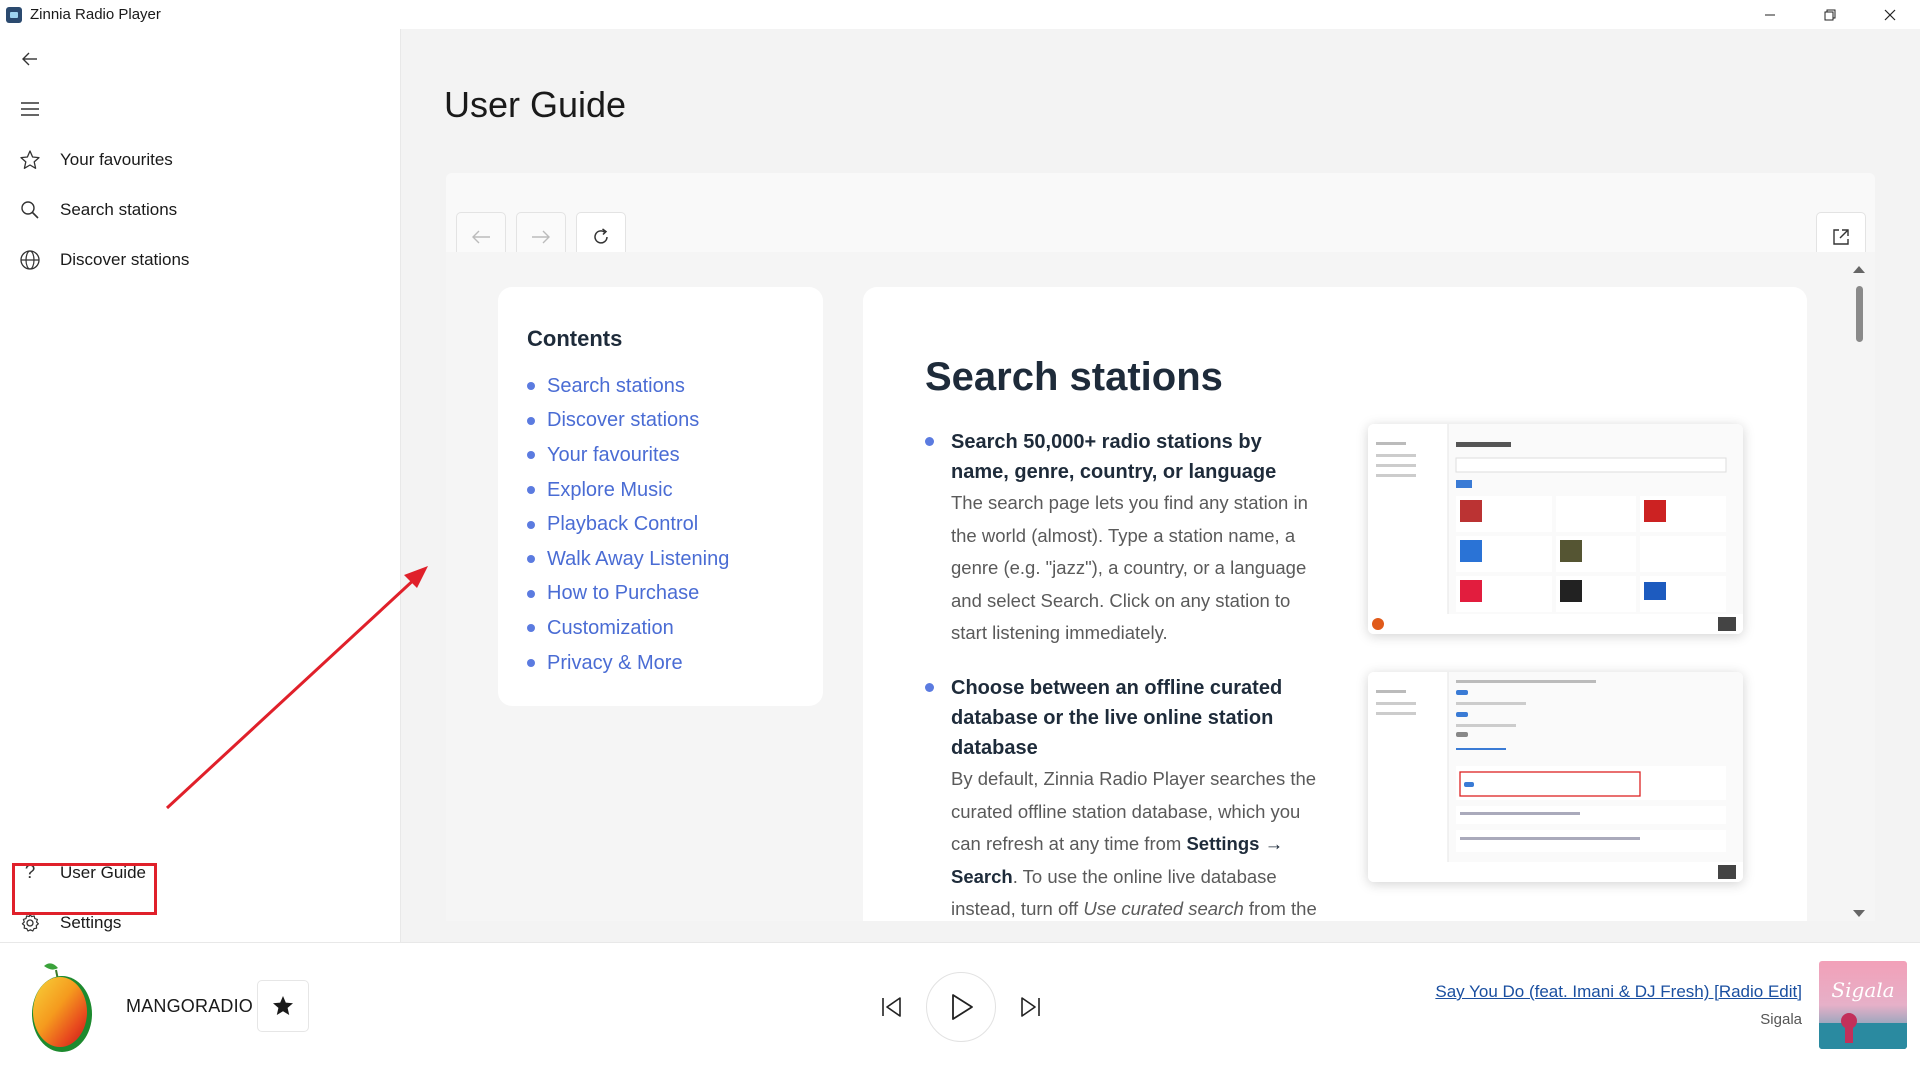 The width and height of the screenshot is (1920, 1080). I want to click on star-filled-icon, so click(283, 1005).